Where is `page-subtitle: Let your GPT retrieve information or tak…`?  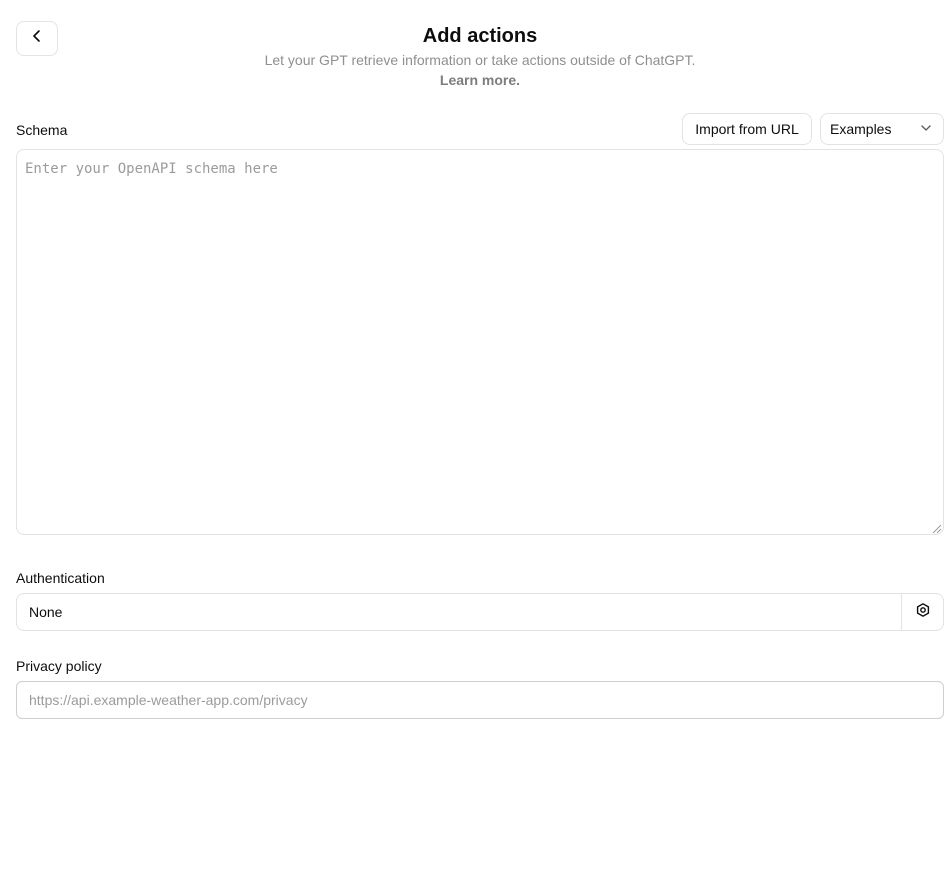 page-subtitle: Let your GPT retrieve information or tak… is located at coordinates (480, 60).